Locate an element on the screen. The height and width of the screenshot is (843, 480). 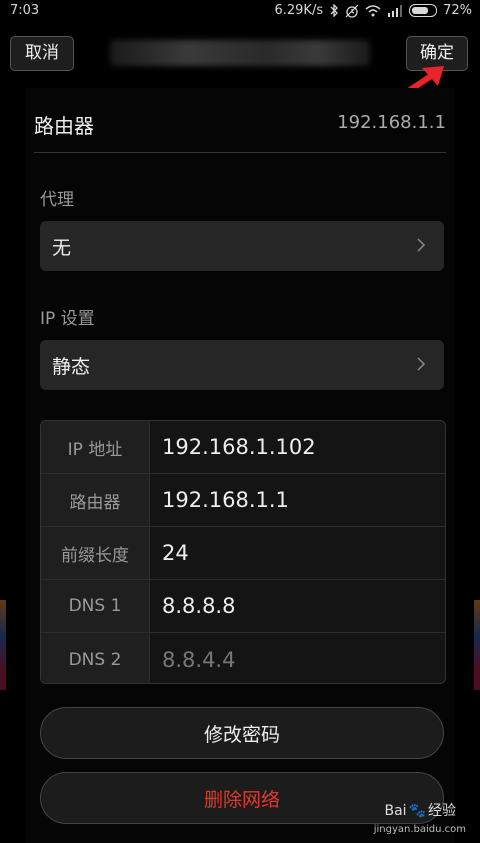
battery-icon is located at coordinates (423, 10).